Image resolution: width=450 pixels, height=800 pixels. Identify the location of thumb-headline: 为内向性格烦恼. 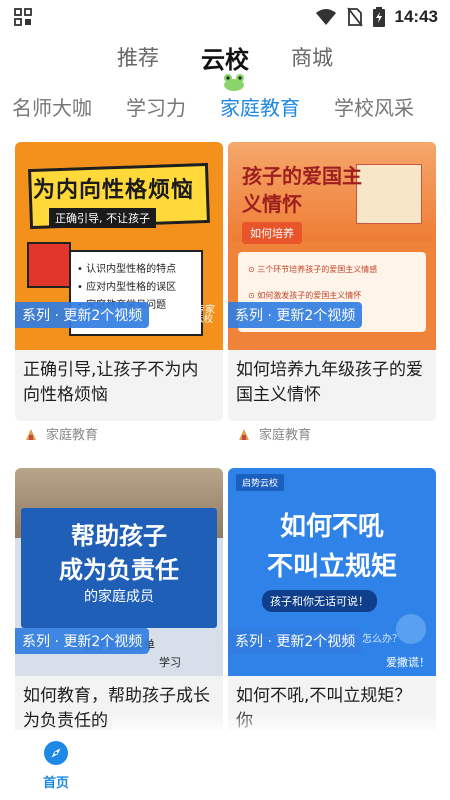
(114, 190).